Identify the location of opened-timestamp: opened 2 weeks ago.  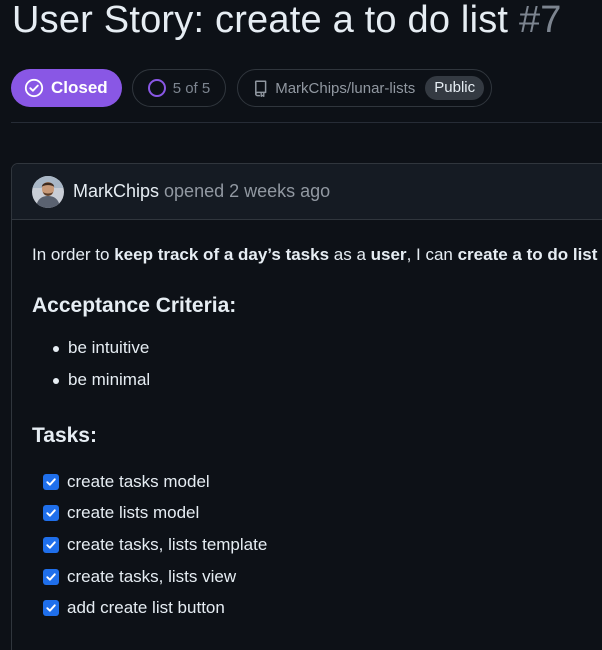
(247, 191).